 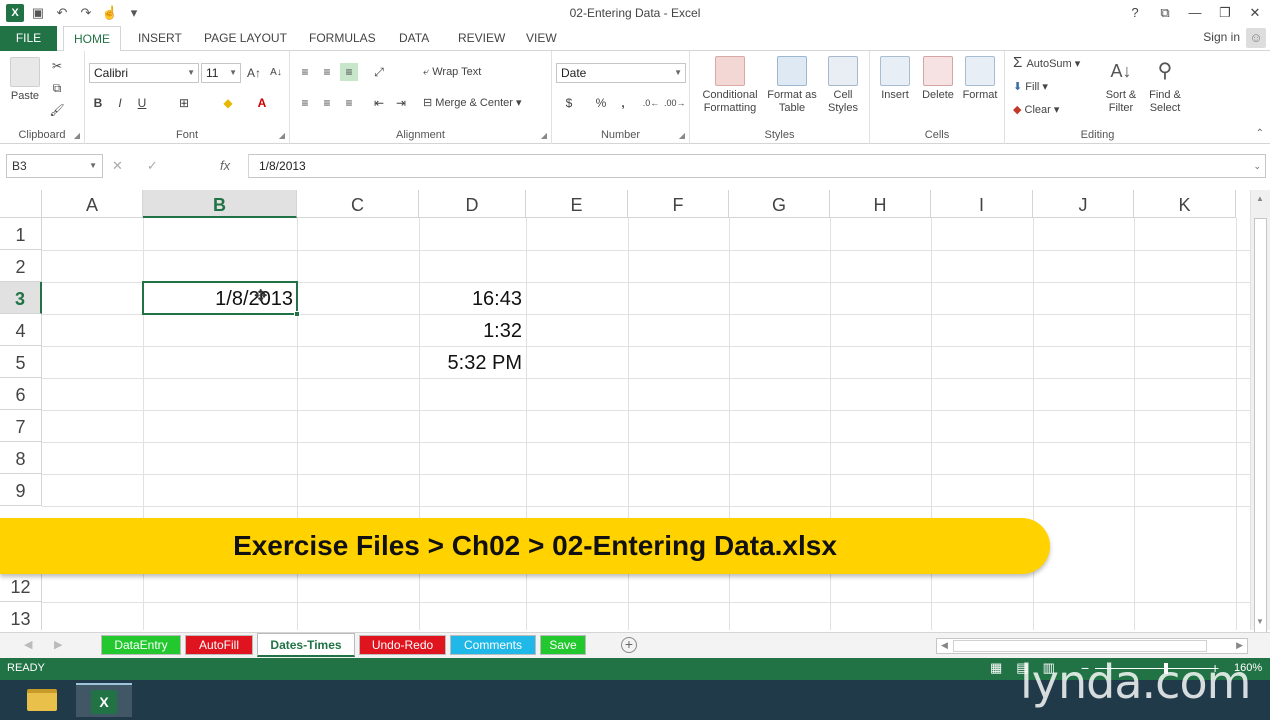 What do you see at coordinates (880, 204) in the screenshot?
I see `column-header-h: H` at bounding box center [880, 204].